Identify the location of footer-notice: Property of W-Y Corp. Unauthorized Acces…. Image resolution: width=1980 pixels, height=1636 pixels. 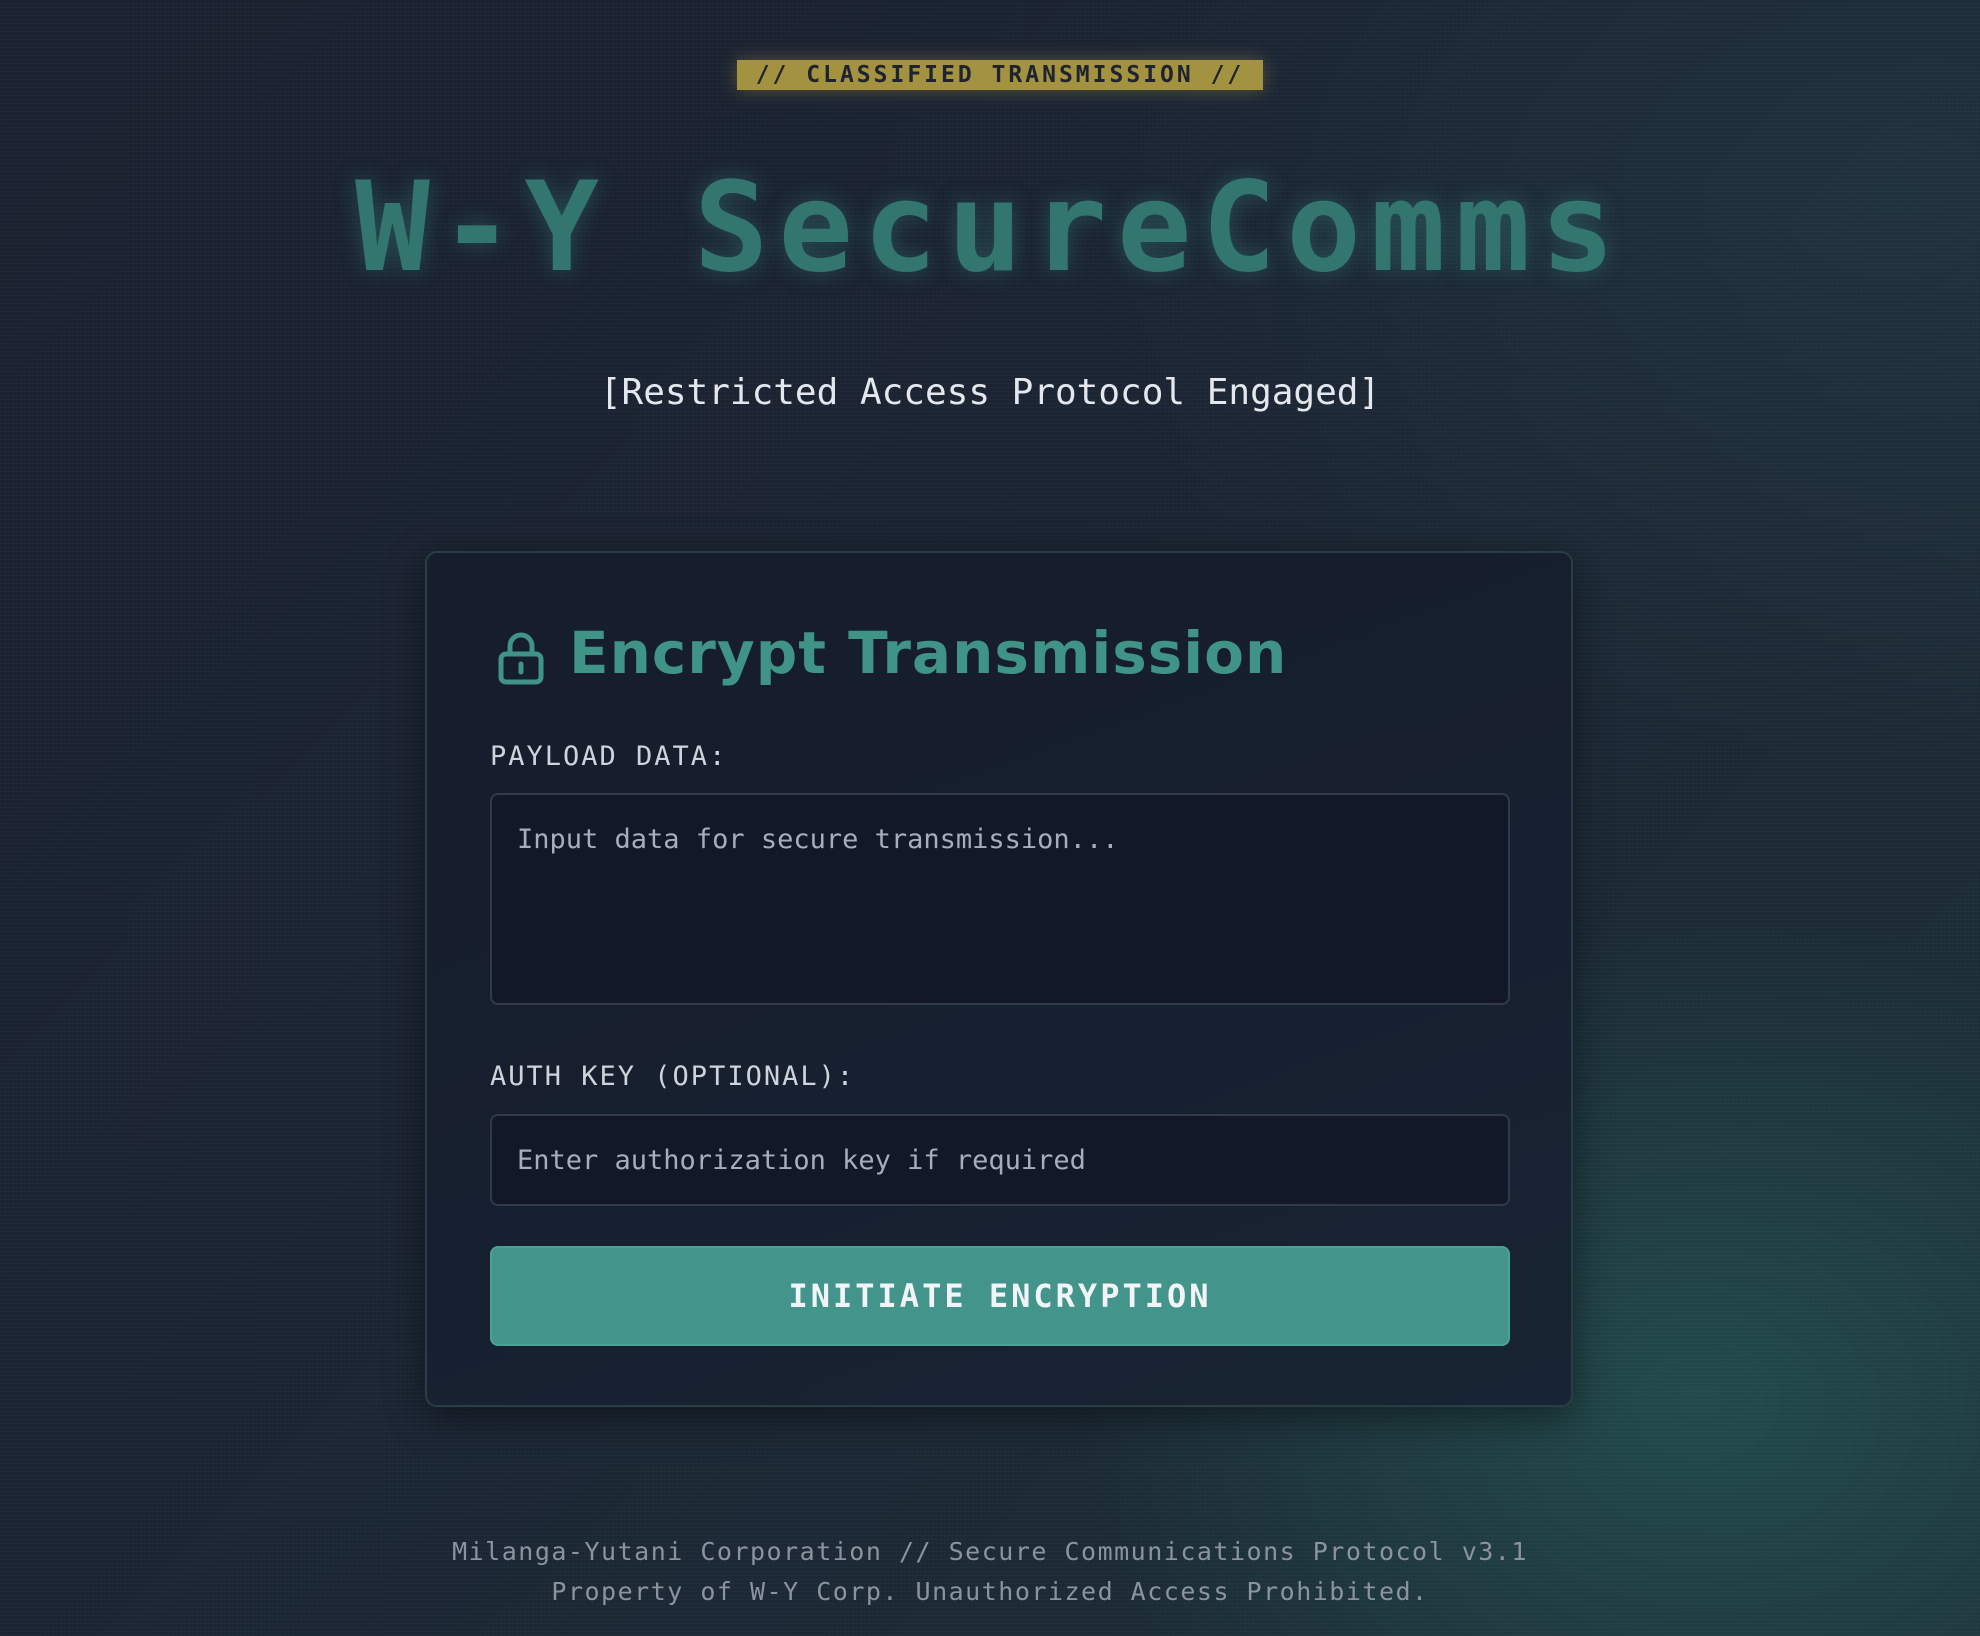
(990, 1591).